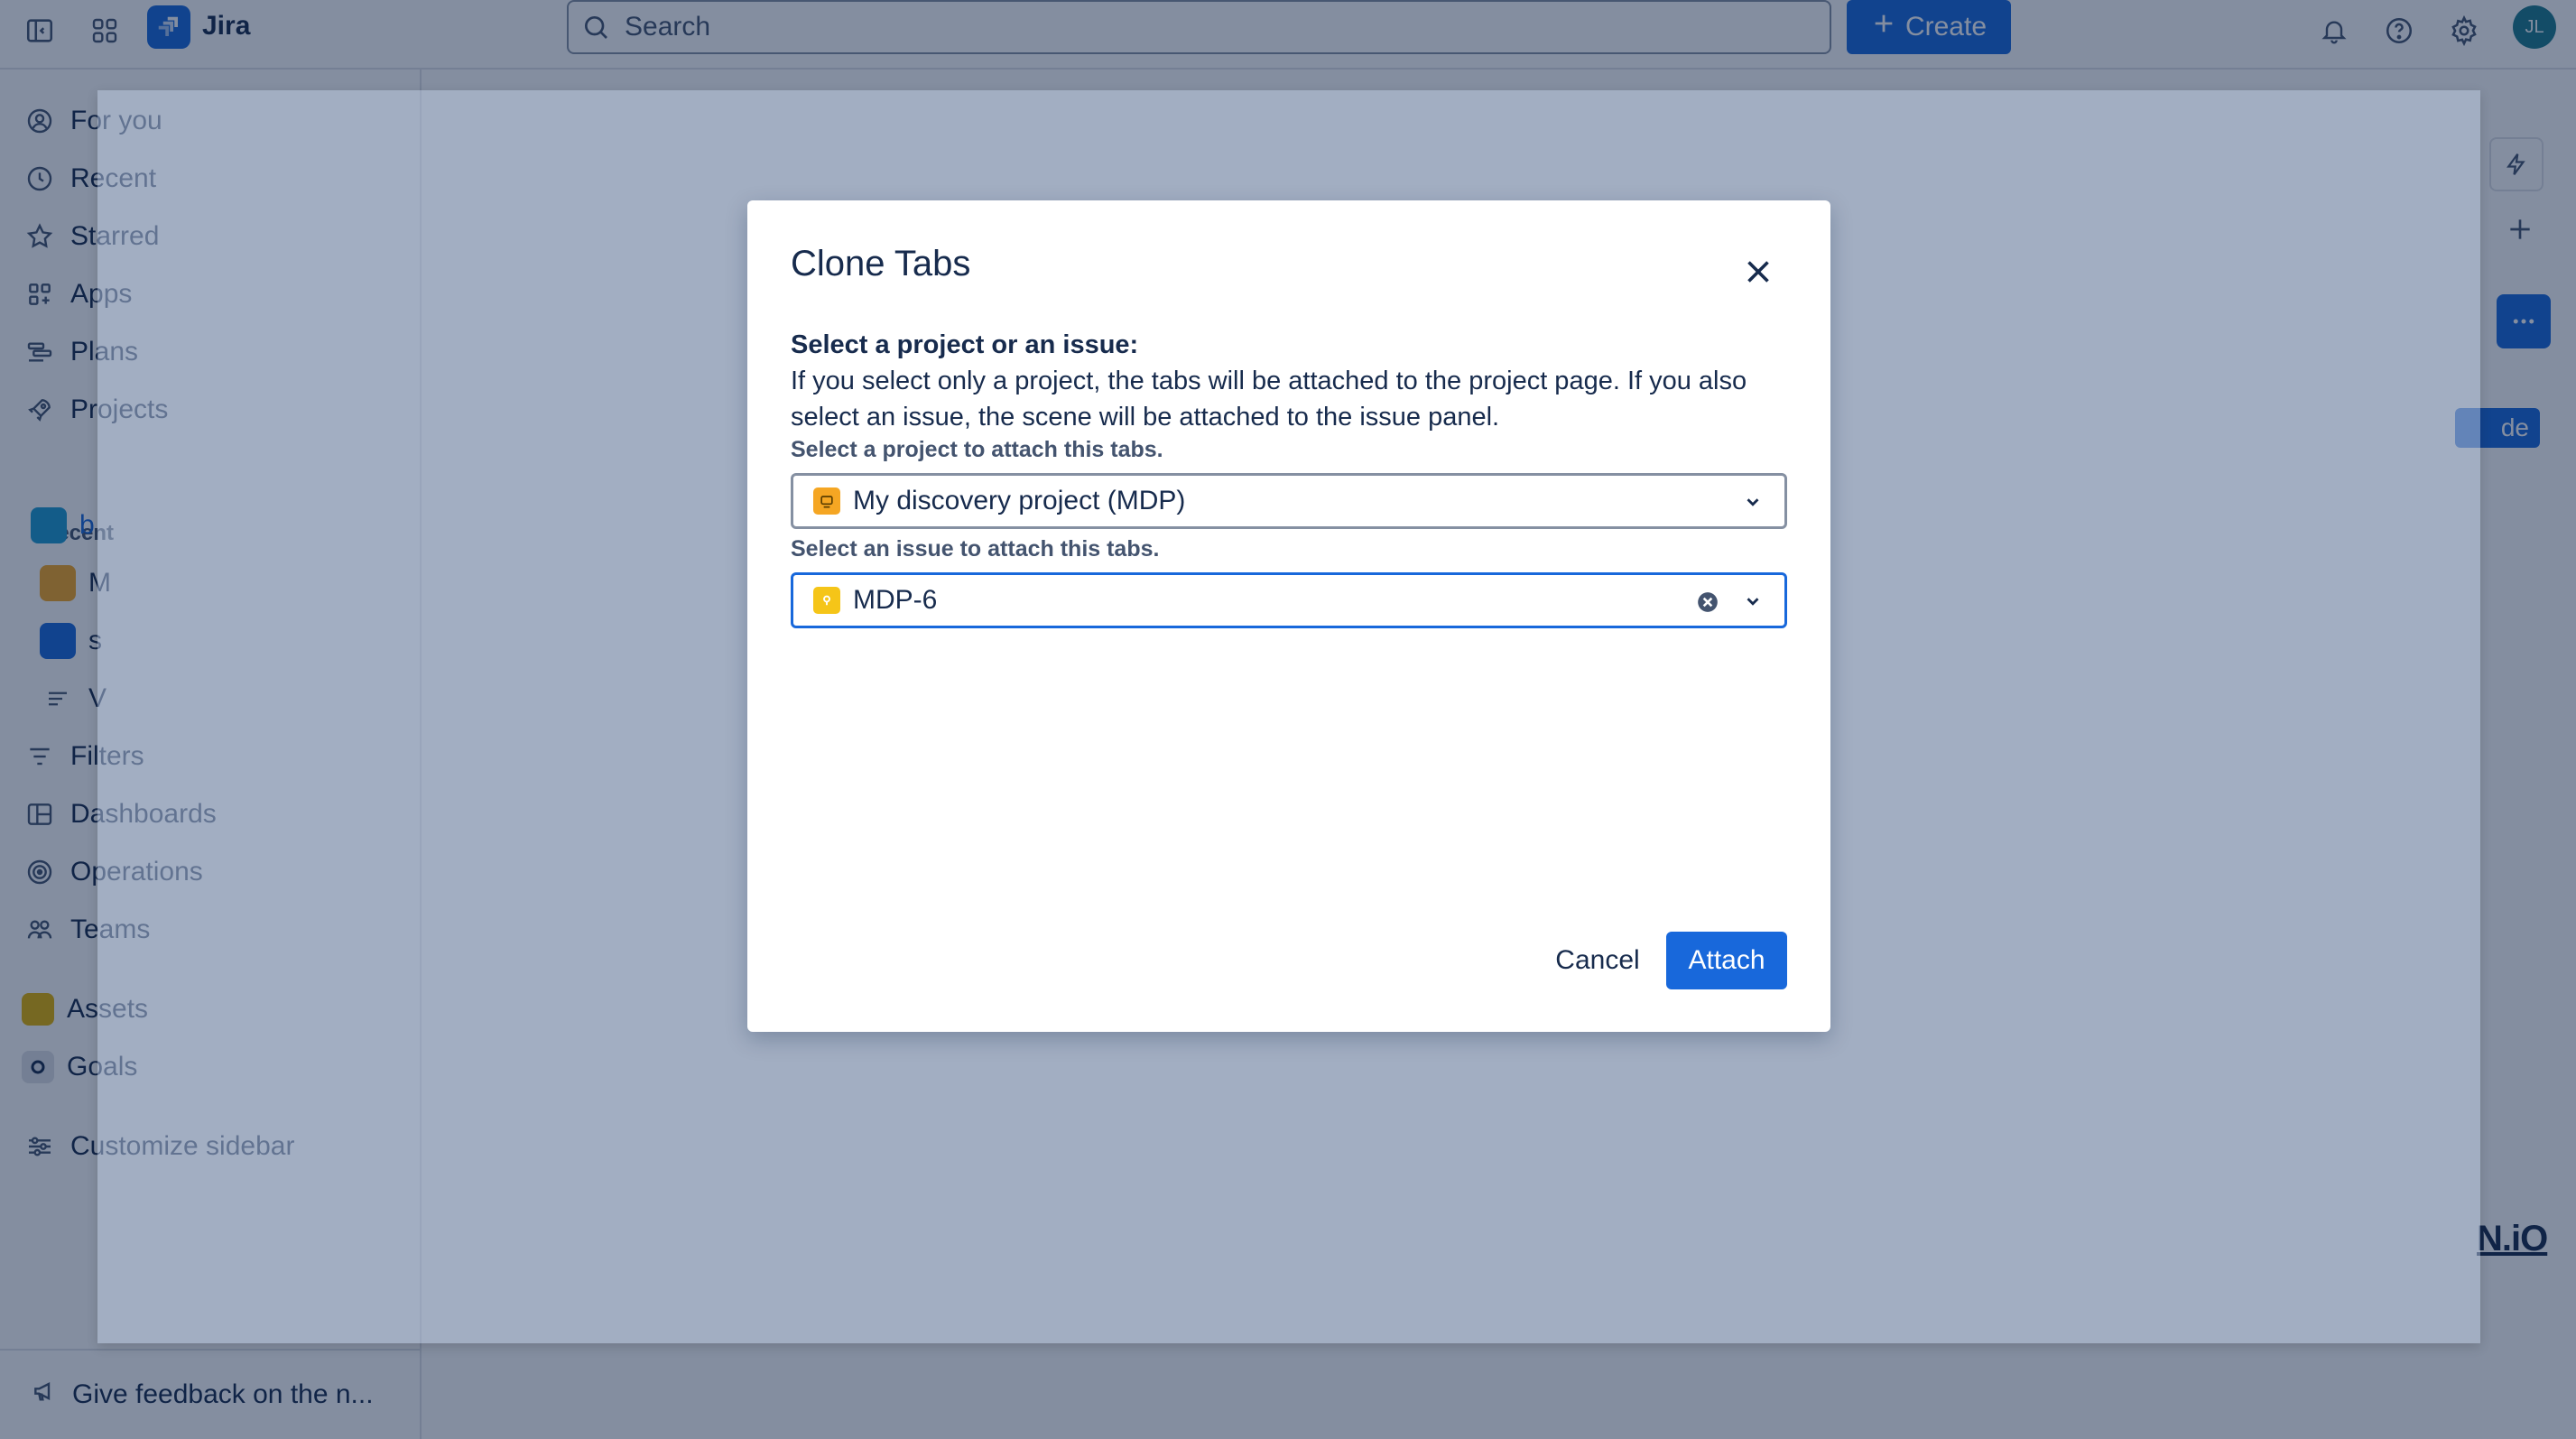  Describe the element at coordinates (826, 501) in the screenshot. I see `project-avatar-icon` at that location.